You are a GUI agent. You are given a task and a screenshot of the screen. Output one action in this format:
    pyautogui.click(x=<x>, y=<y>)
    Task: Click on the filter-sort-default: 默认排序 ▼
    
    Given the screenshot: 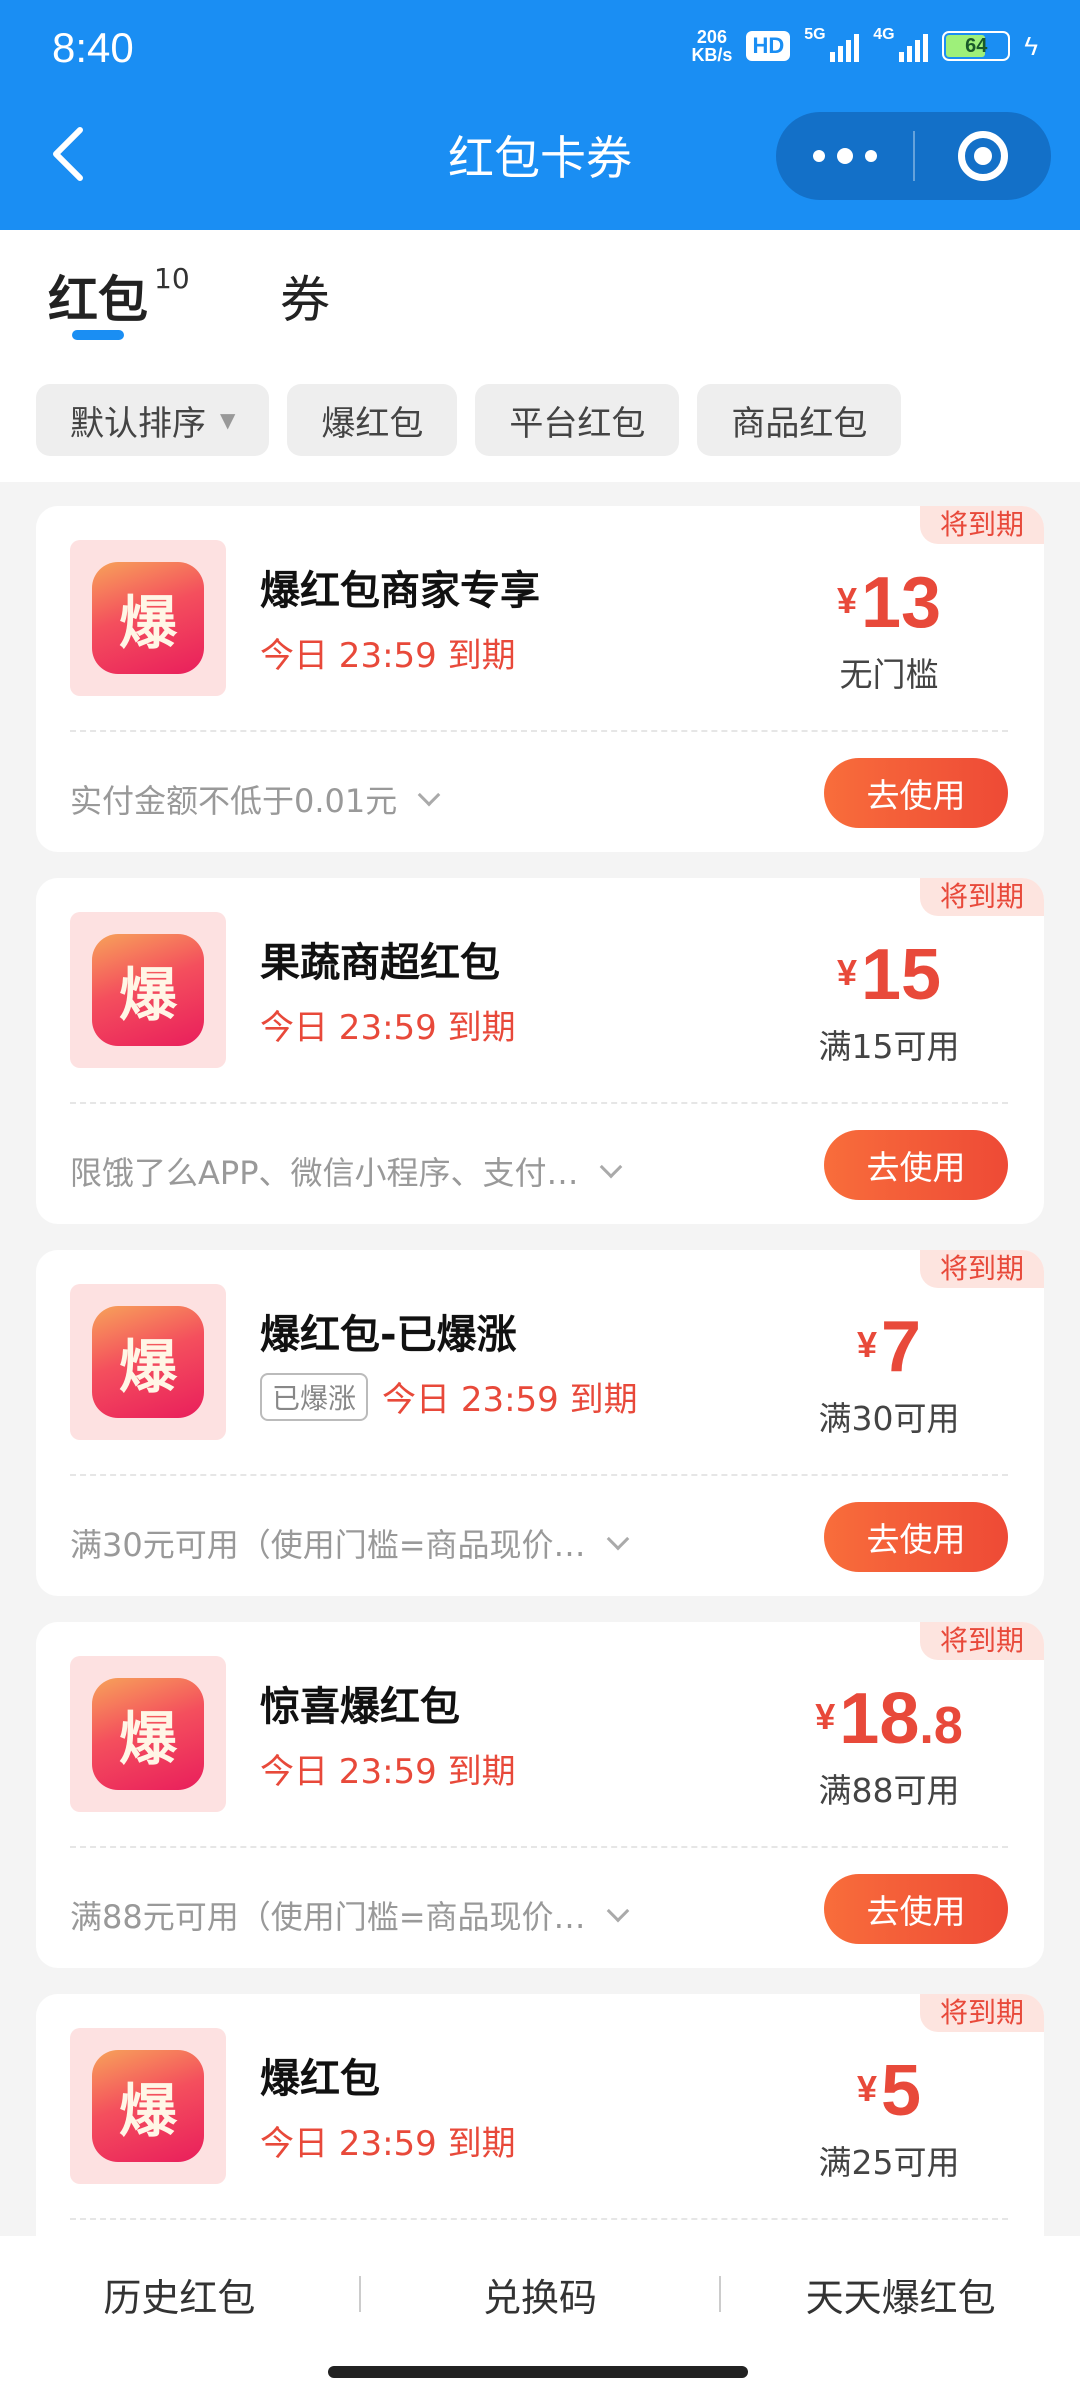 What is the action you would take?
    pyautogui.click(x=153, y=420)
    